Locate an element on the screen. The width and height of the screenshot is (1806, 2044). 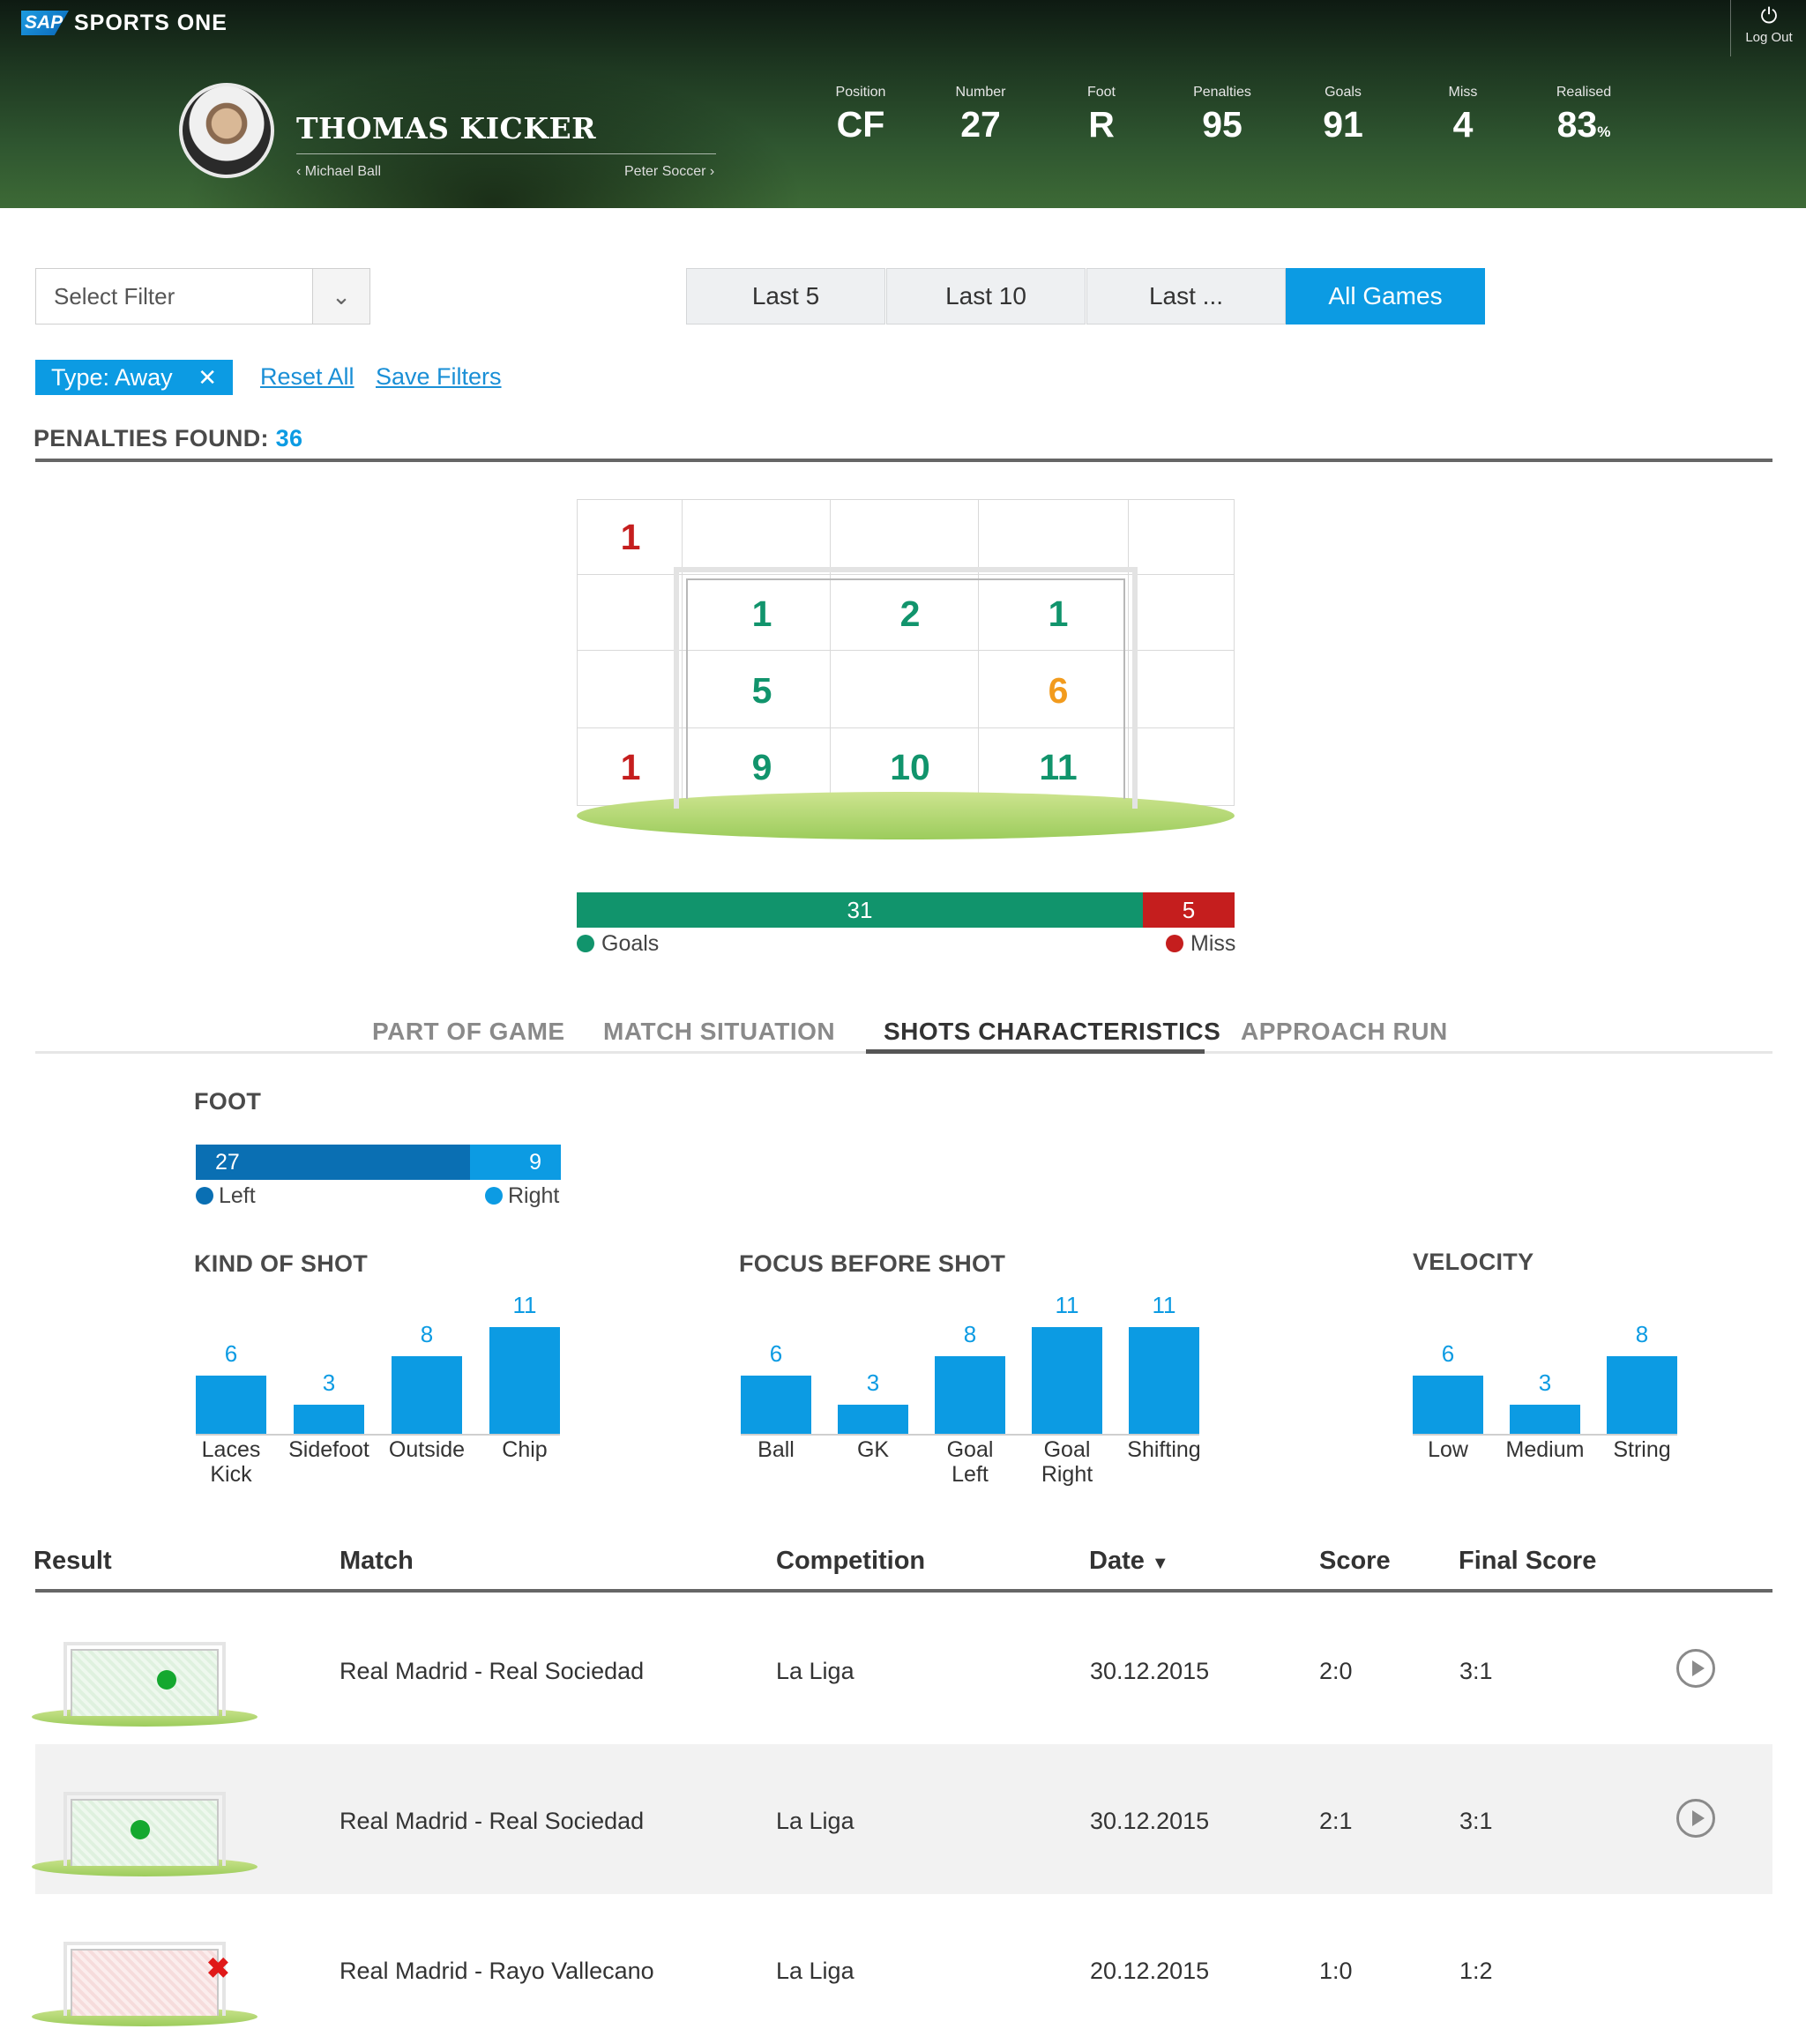
date-cell: 30.12.2015 is located at coordinates (1150, 1671).